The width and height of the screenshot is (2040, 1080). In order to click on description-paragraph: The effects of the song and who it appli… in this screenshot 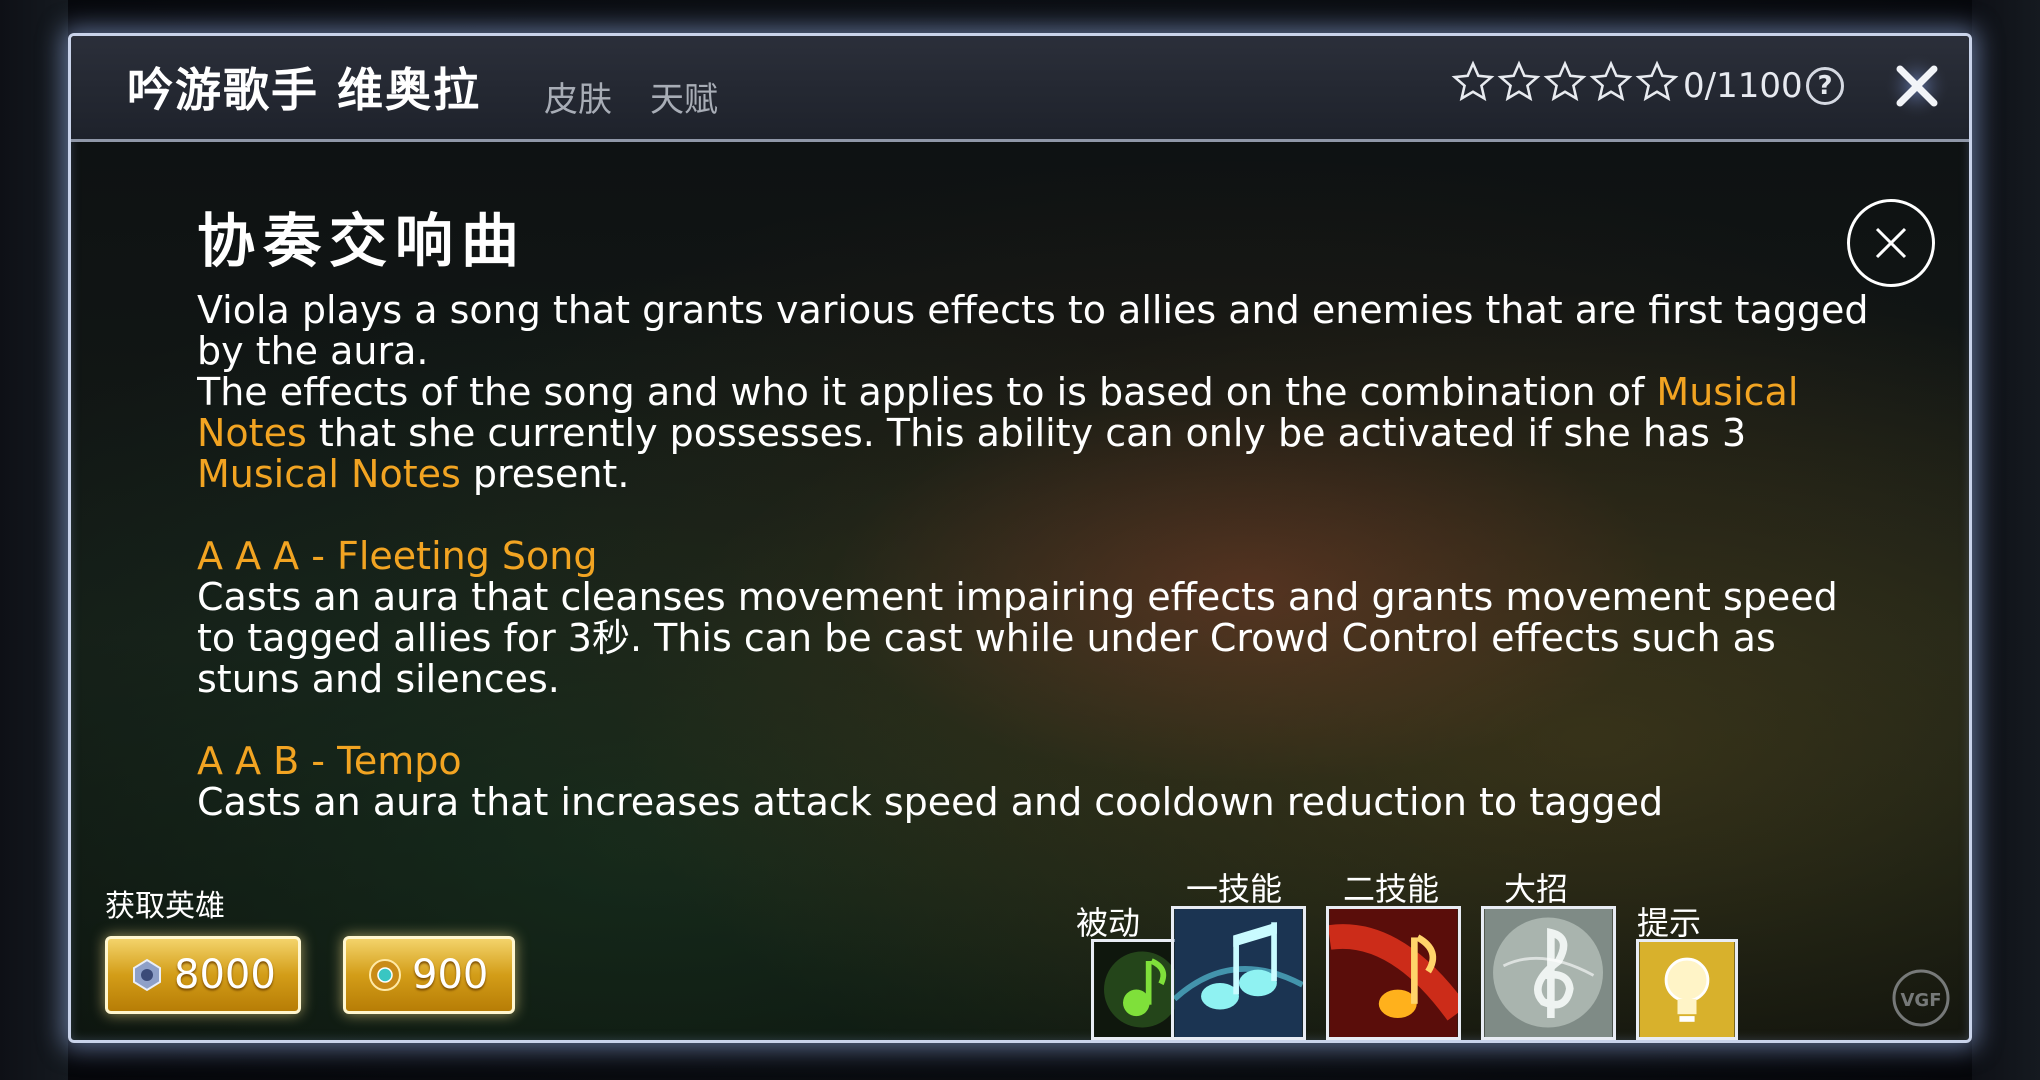, I will do `click(1037, 433)`.